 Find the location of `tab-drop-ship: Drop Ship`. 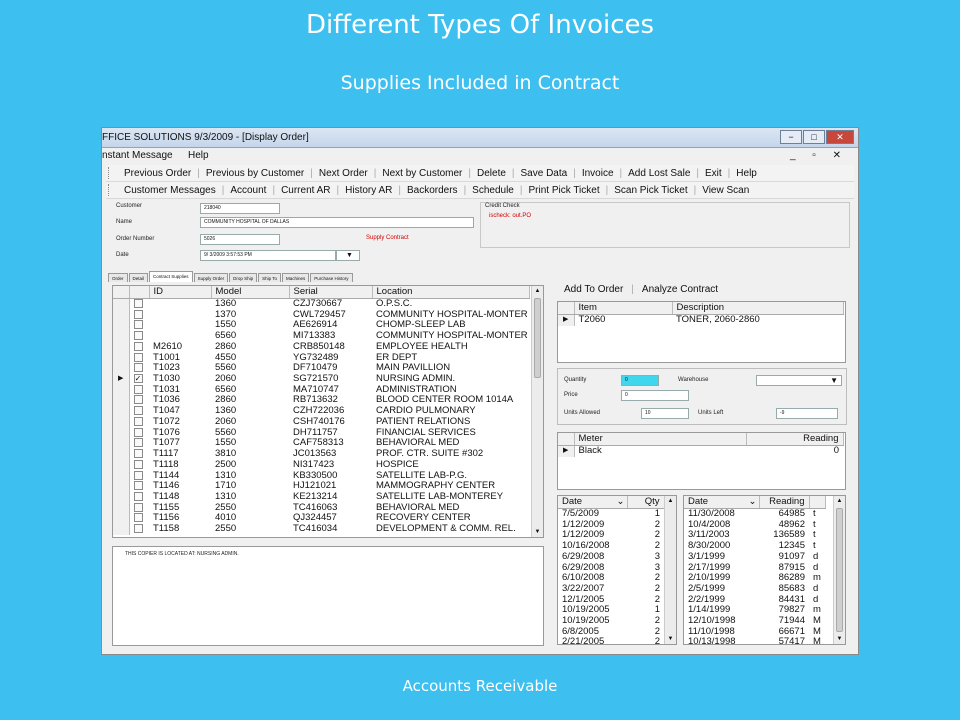

tab-drop-ship: Drop Ship is located at coordinates (243, 277).